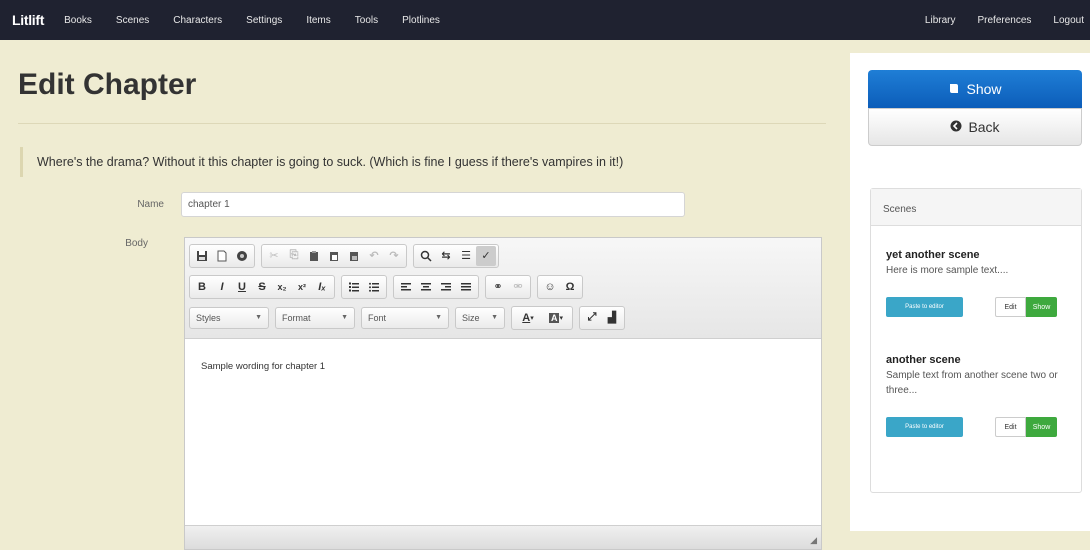  What do you see at coordinates (202, 256) in the screenshot?
I see `save-icon` at bounding box center [202, 256].